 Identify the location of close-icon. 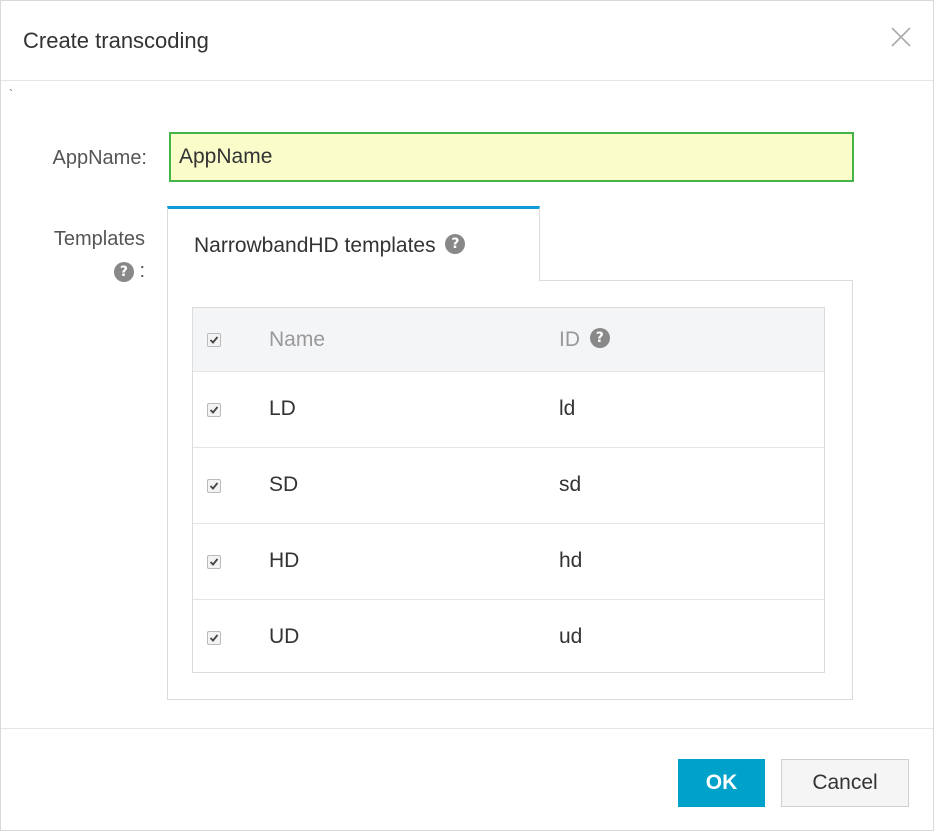
(901, 37).